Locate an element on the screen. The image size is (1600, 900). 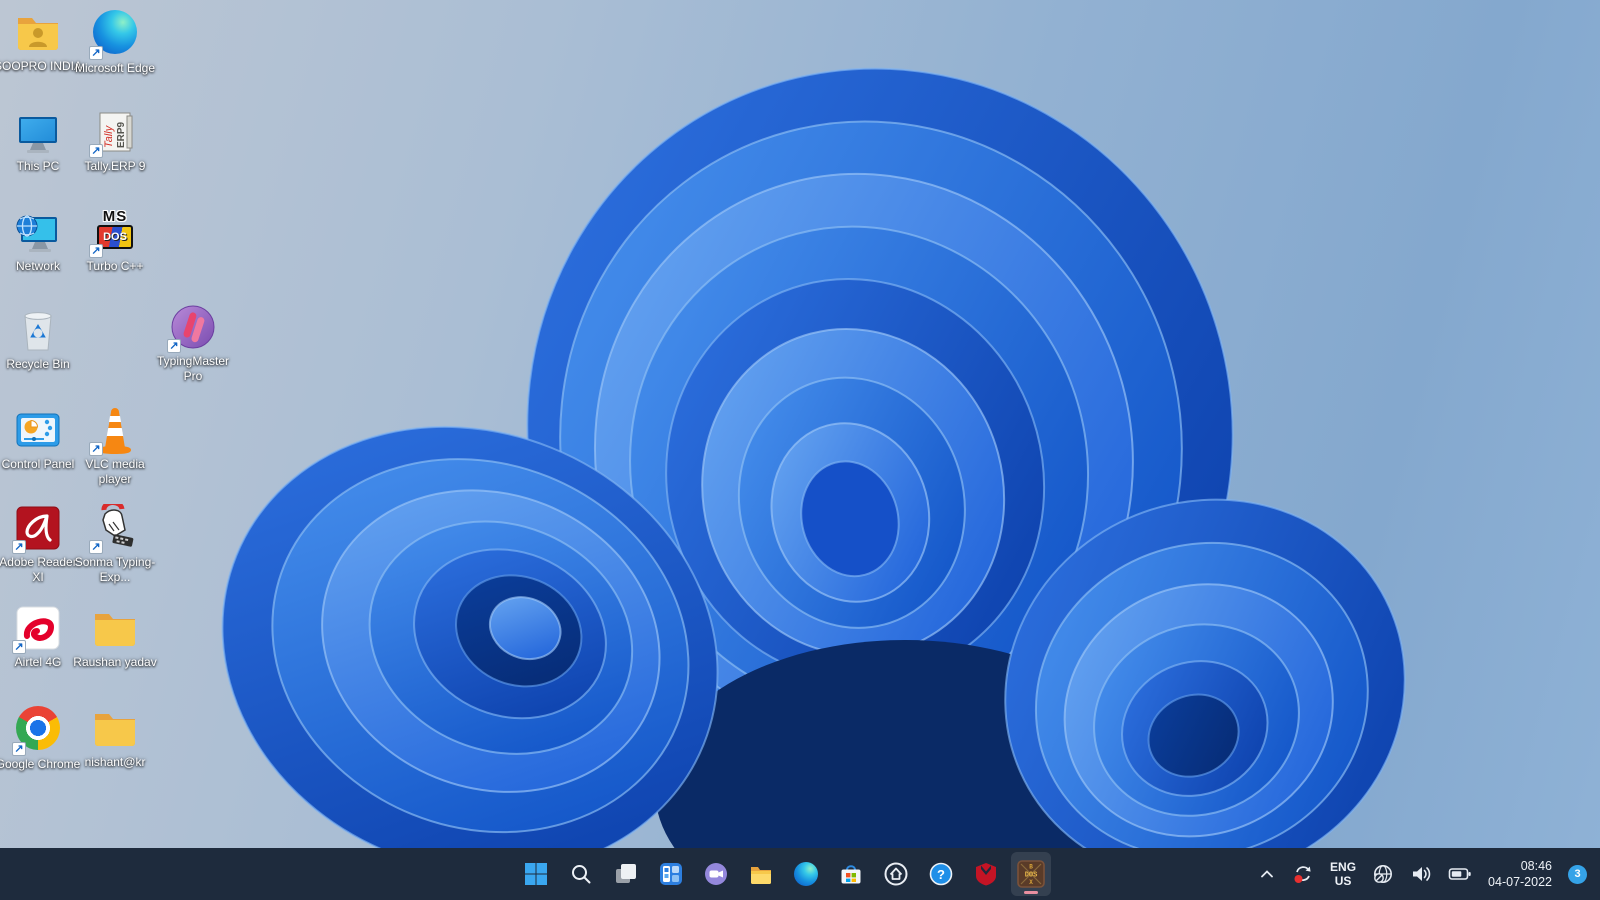
typingmaster-icon: ↗ is located at coordinates (192, 328).